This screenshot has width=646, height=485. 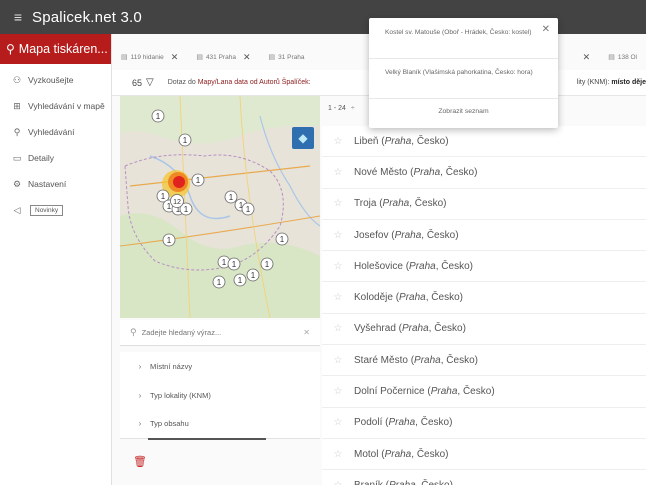 I want to click on gear-icon: ⚙, so click(x=17, y=183).